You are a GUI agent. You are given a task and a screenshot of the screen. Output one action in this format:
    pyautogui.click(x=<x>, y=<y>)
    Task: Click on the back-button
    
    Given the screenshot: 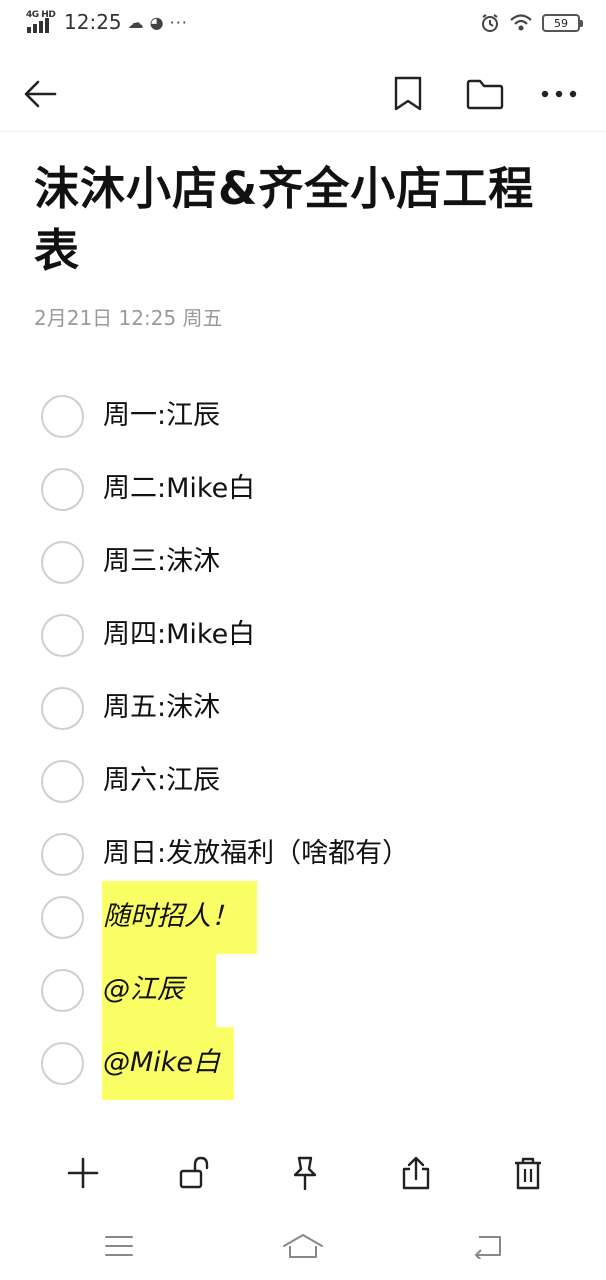 What is the action you would take?
    pyautogui.click(x=40, y=94)
    